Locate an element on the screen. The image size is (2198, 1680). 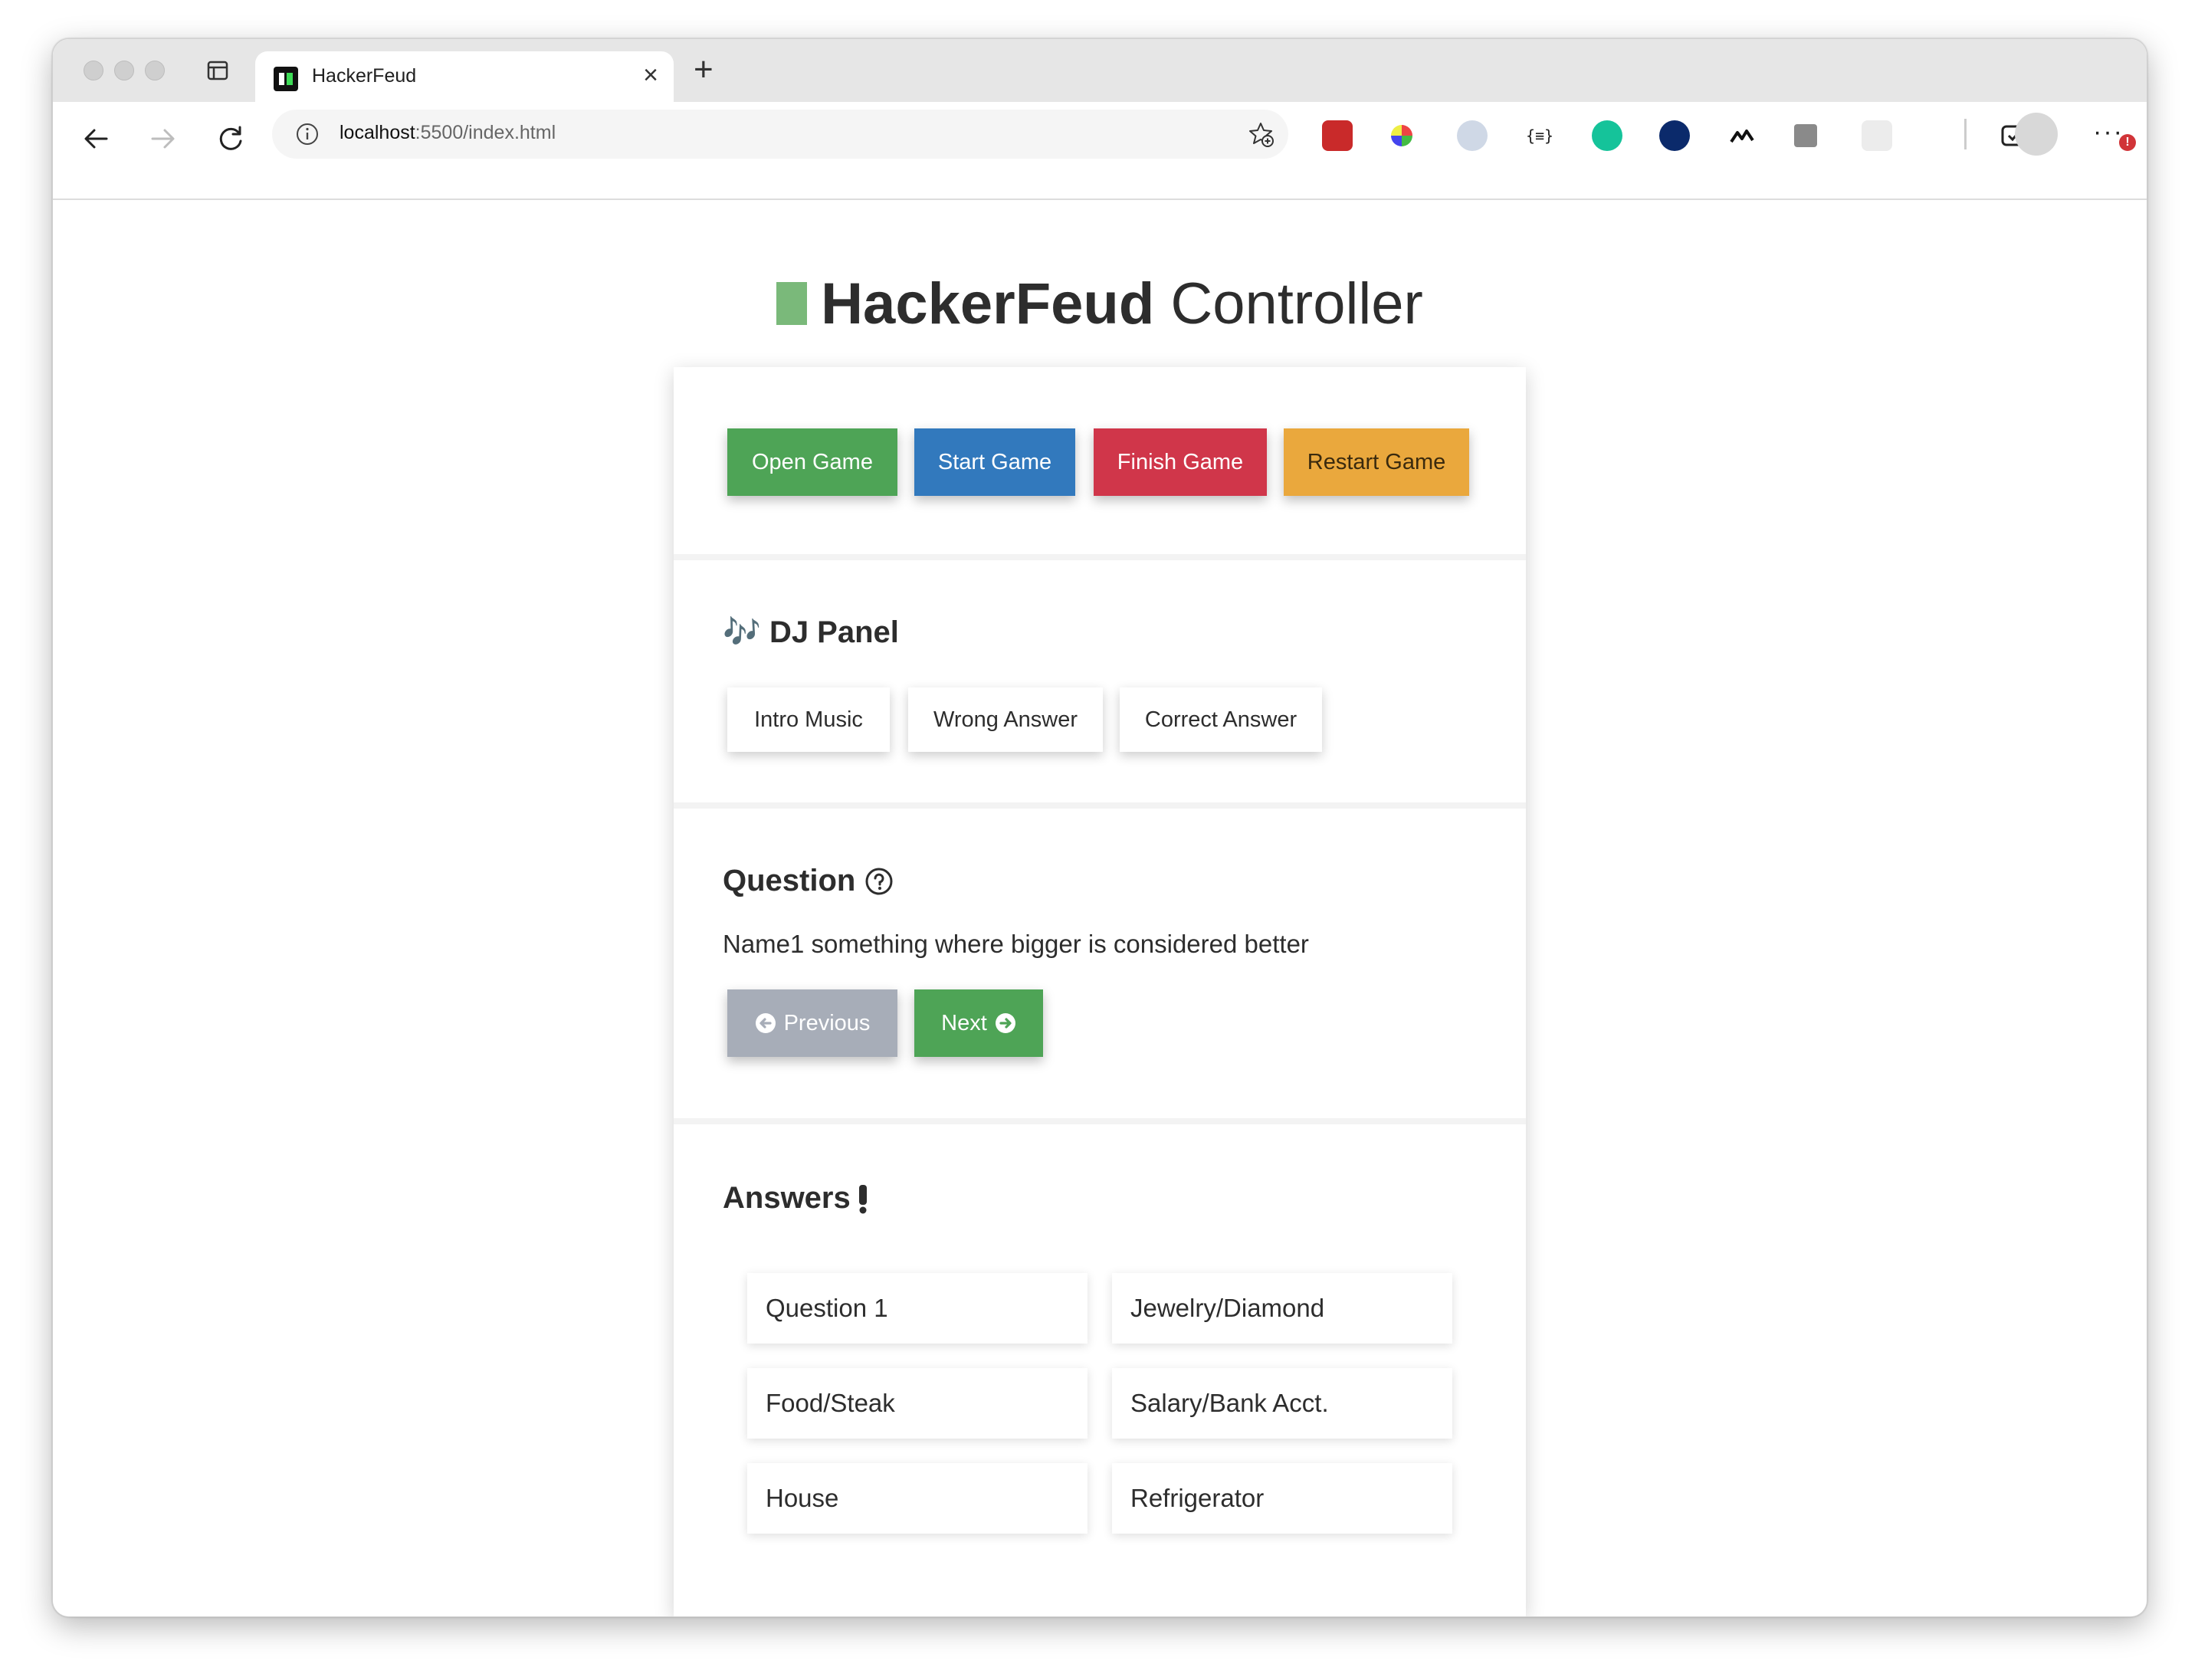
title-bold: HackerFeud is located at coordinates (988, 303).